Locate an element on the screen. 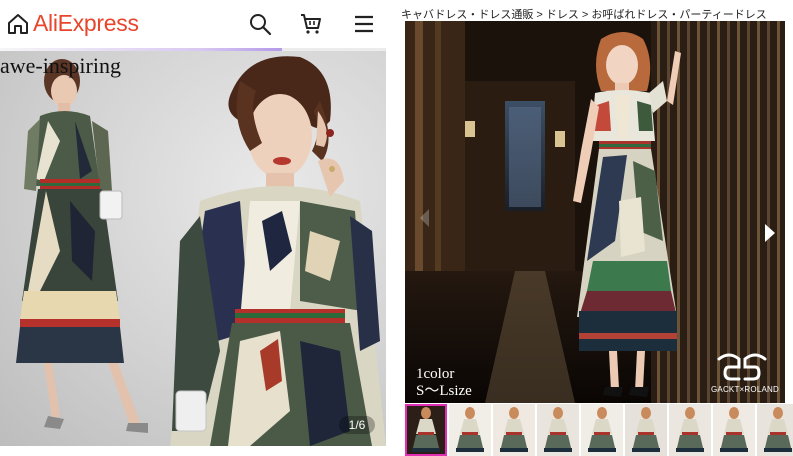 Image resolution: width=793 pixels, height=456 pixels. product-caption: awe-inspiring is located at coordinates (60, 65).